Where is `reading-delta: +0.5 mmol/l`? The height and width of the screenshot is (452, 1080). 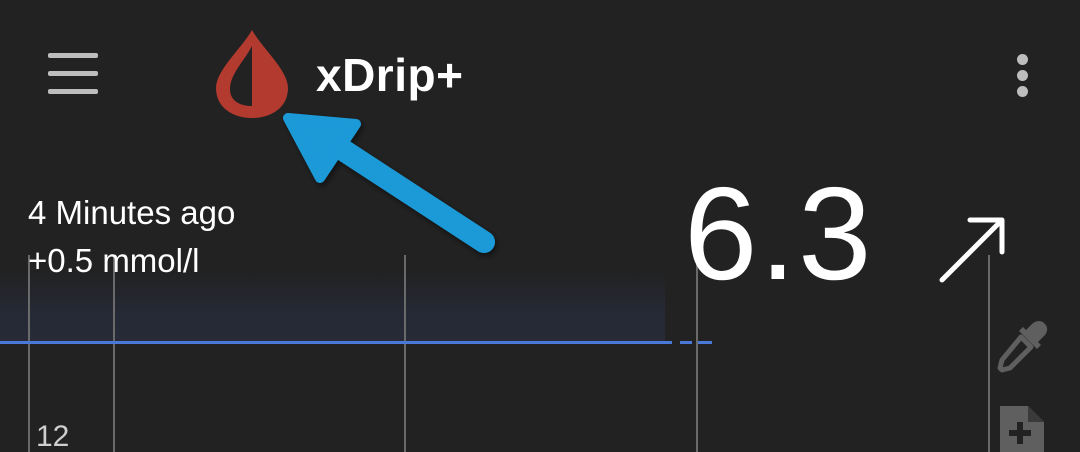 reading-delta: +0.5 mmol/l is located at coordinates (114, 260).